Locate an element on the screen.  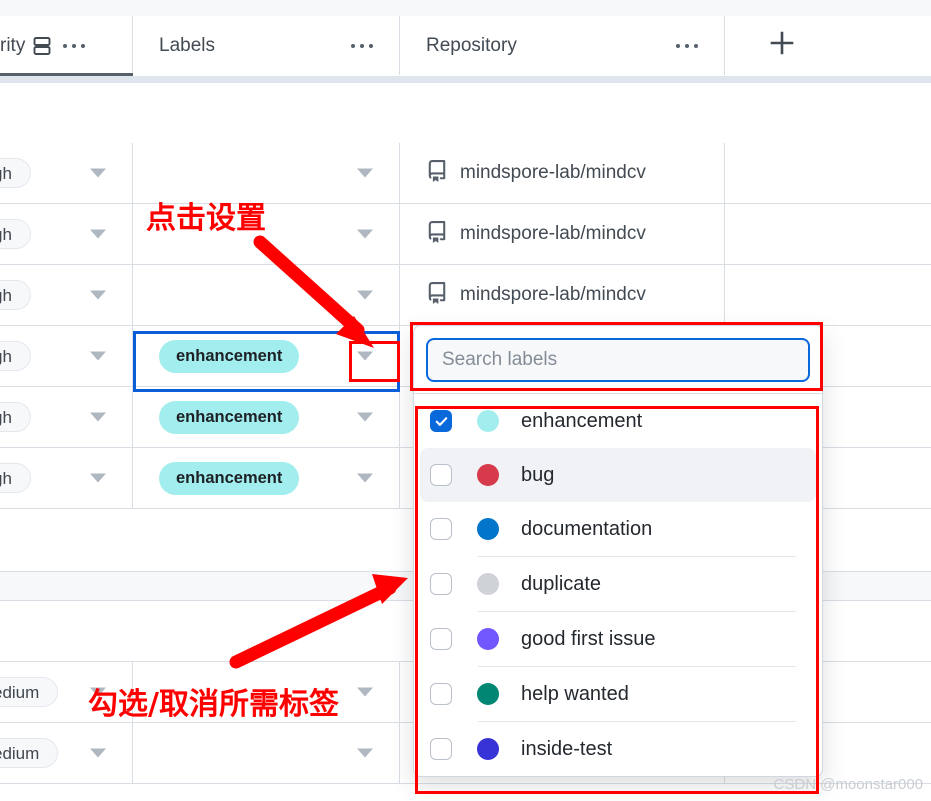
list-item: bug is located at coordinates (618, 475).